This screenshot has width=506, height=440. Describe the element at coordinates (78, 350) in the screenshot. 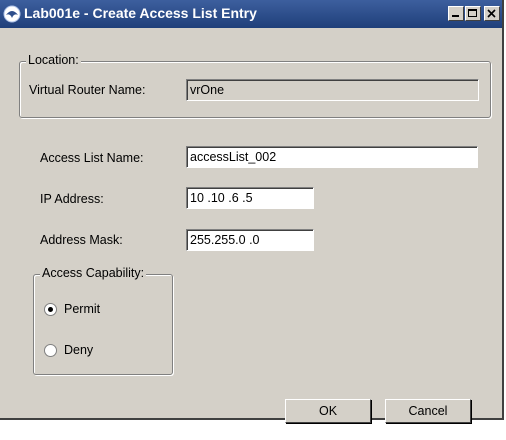

I see `deny-radio-label: Deny` at that location.